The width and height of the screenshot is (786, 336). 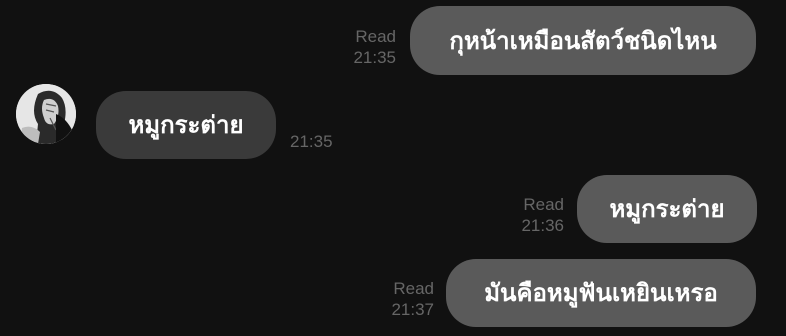 I want to click on message-bubble-outgoing: หมูกระต่าย, so click(x=667, y=209).